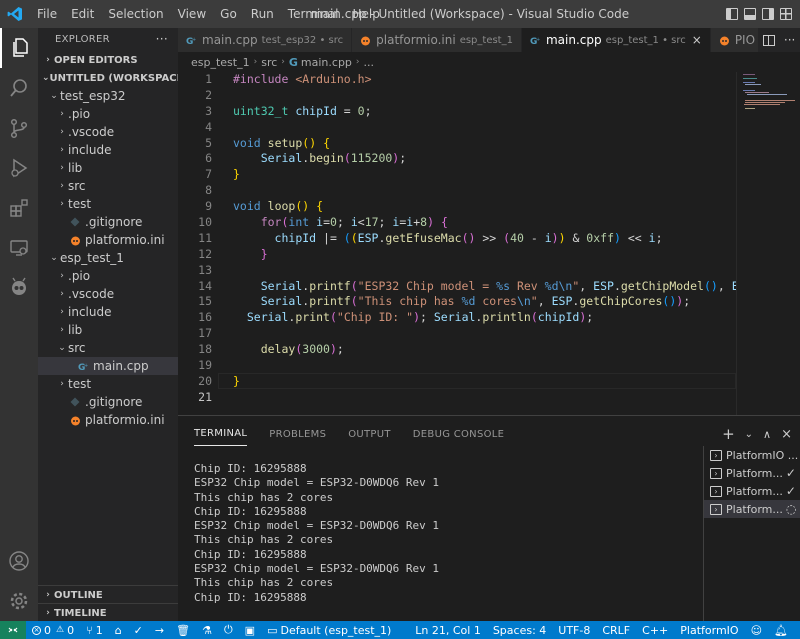  What do you see at coordinates (302, 40) in the screenshot?
I see `tab-description: test_esp32 • src` at bounding box center [302, 40].